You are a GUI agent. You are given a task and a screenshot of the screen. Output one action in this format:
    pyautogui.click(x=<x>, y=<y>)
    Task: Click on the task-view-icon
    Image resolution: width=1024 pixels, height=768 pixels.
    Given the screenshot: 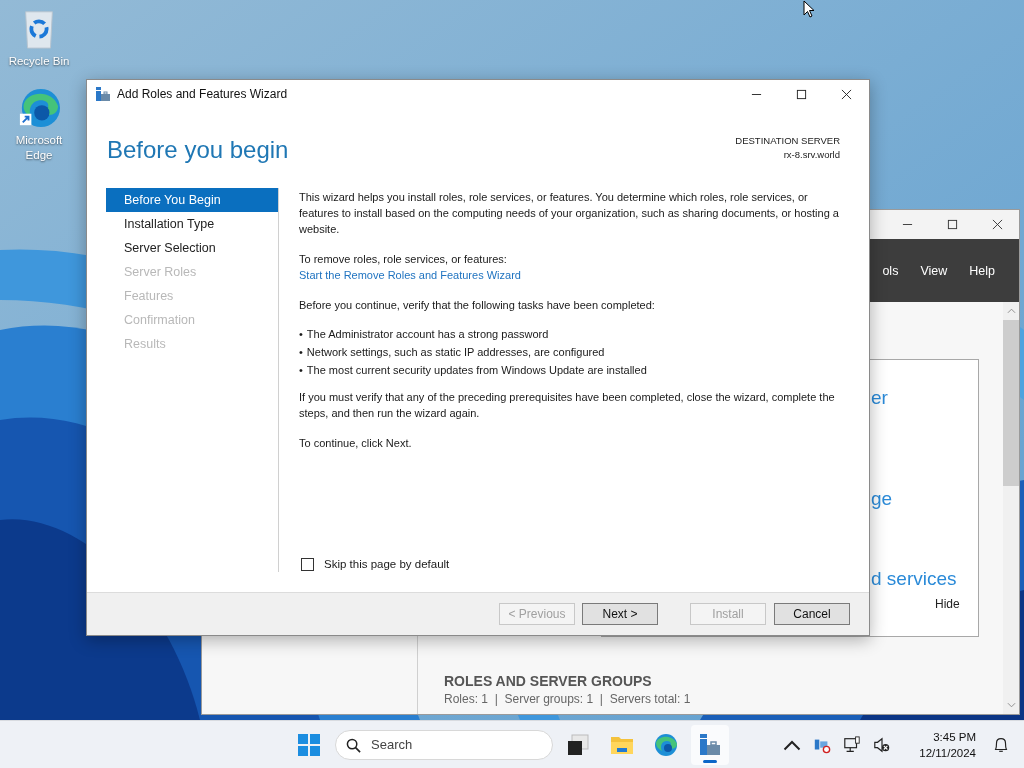 What is the action you would take?
    pyautogui.click(x=578, y=744)
    